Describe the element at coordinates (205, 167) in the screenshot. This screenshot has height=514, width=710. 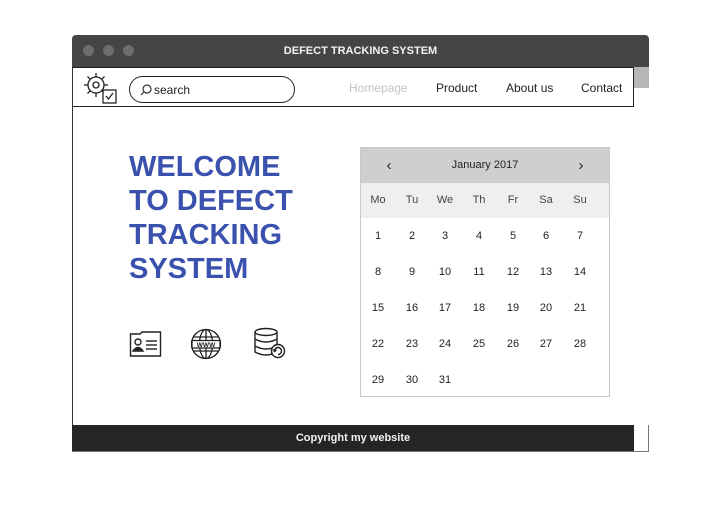
I see `welcome-line: WELCOME` at that location.